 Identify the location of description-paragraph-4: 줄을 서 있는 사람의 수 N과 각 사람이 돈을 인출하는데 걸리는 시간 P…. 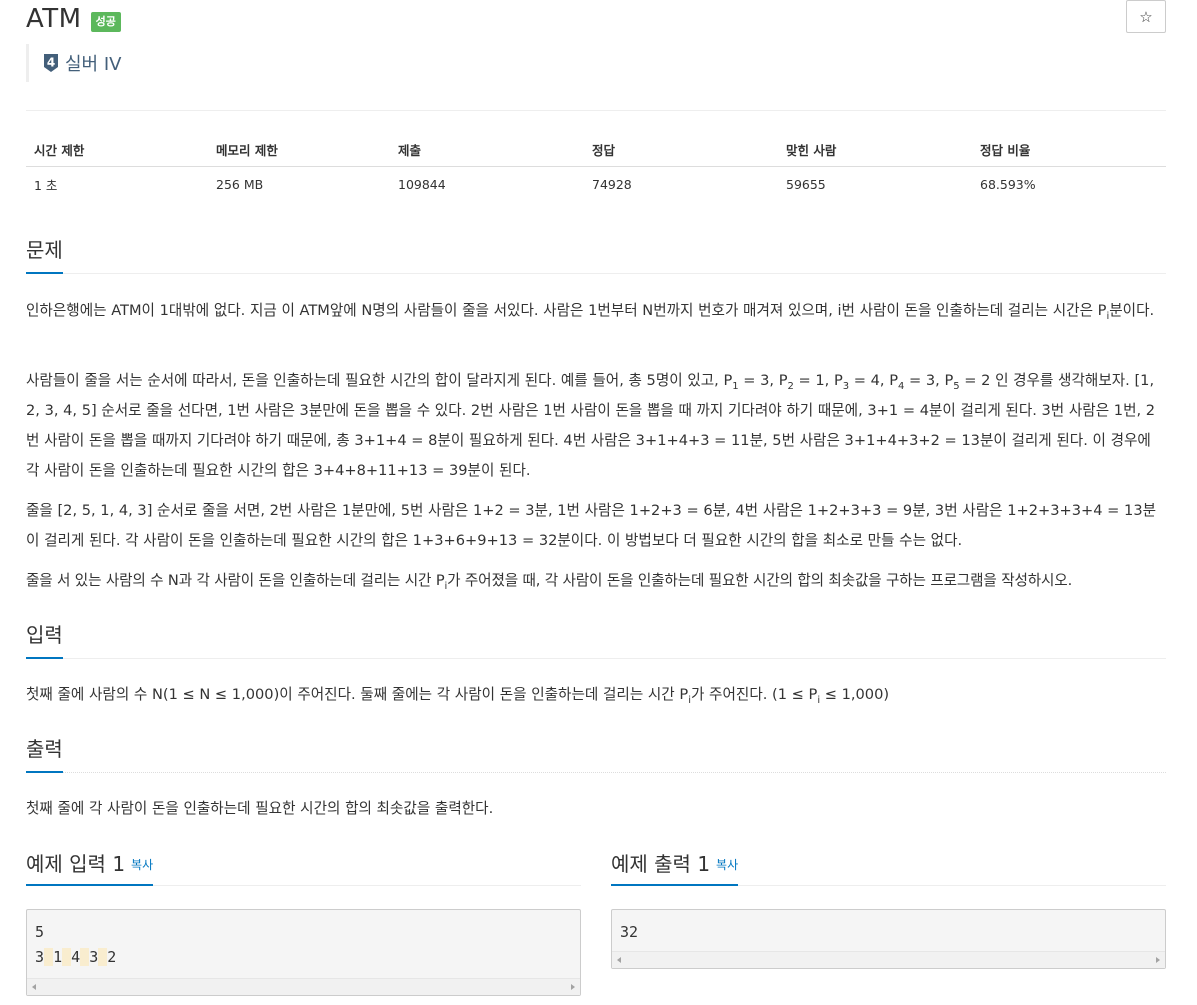
(549, 582).